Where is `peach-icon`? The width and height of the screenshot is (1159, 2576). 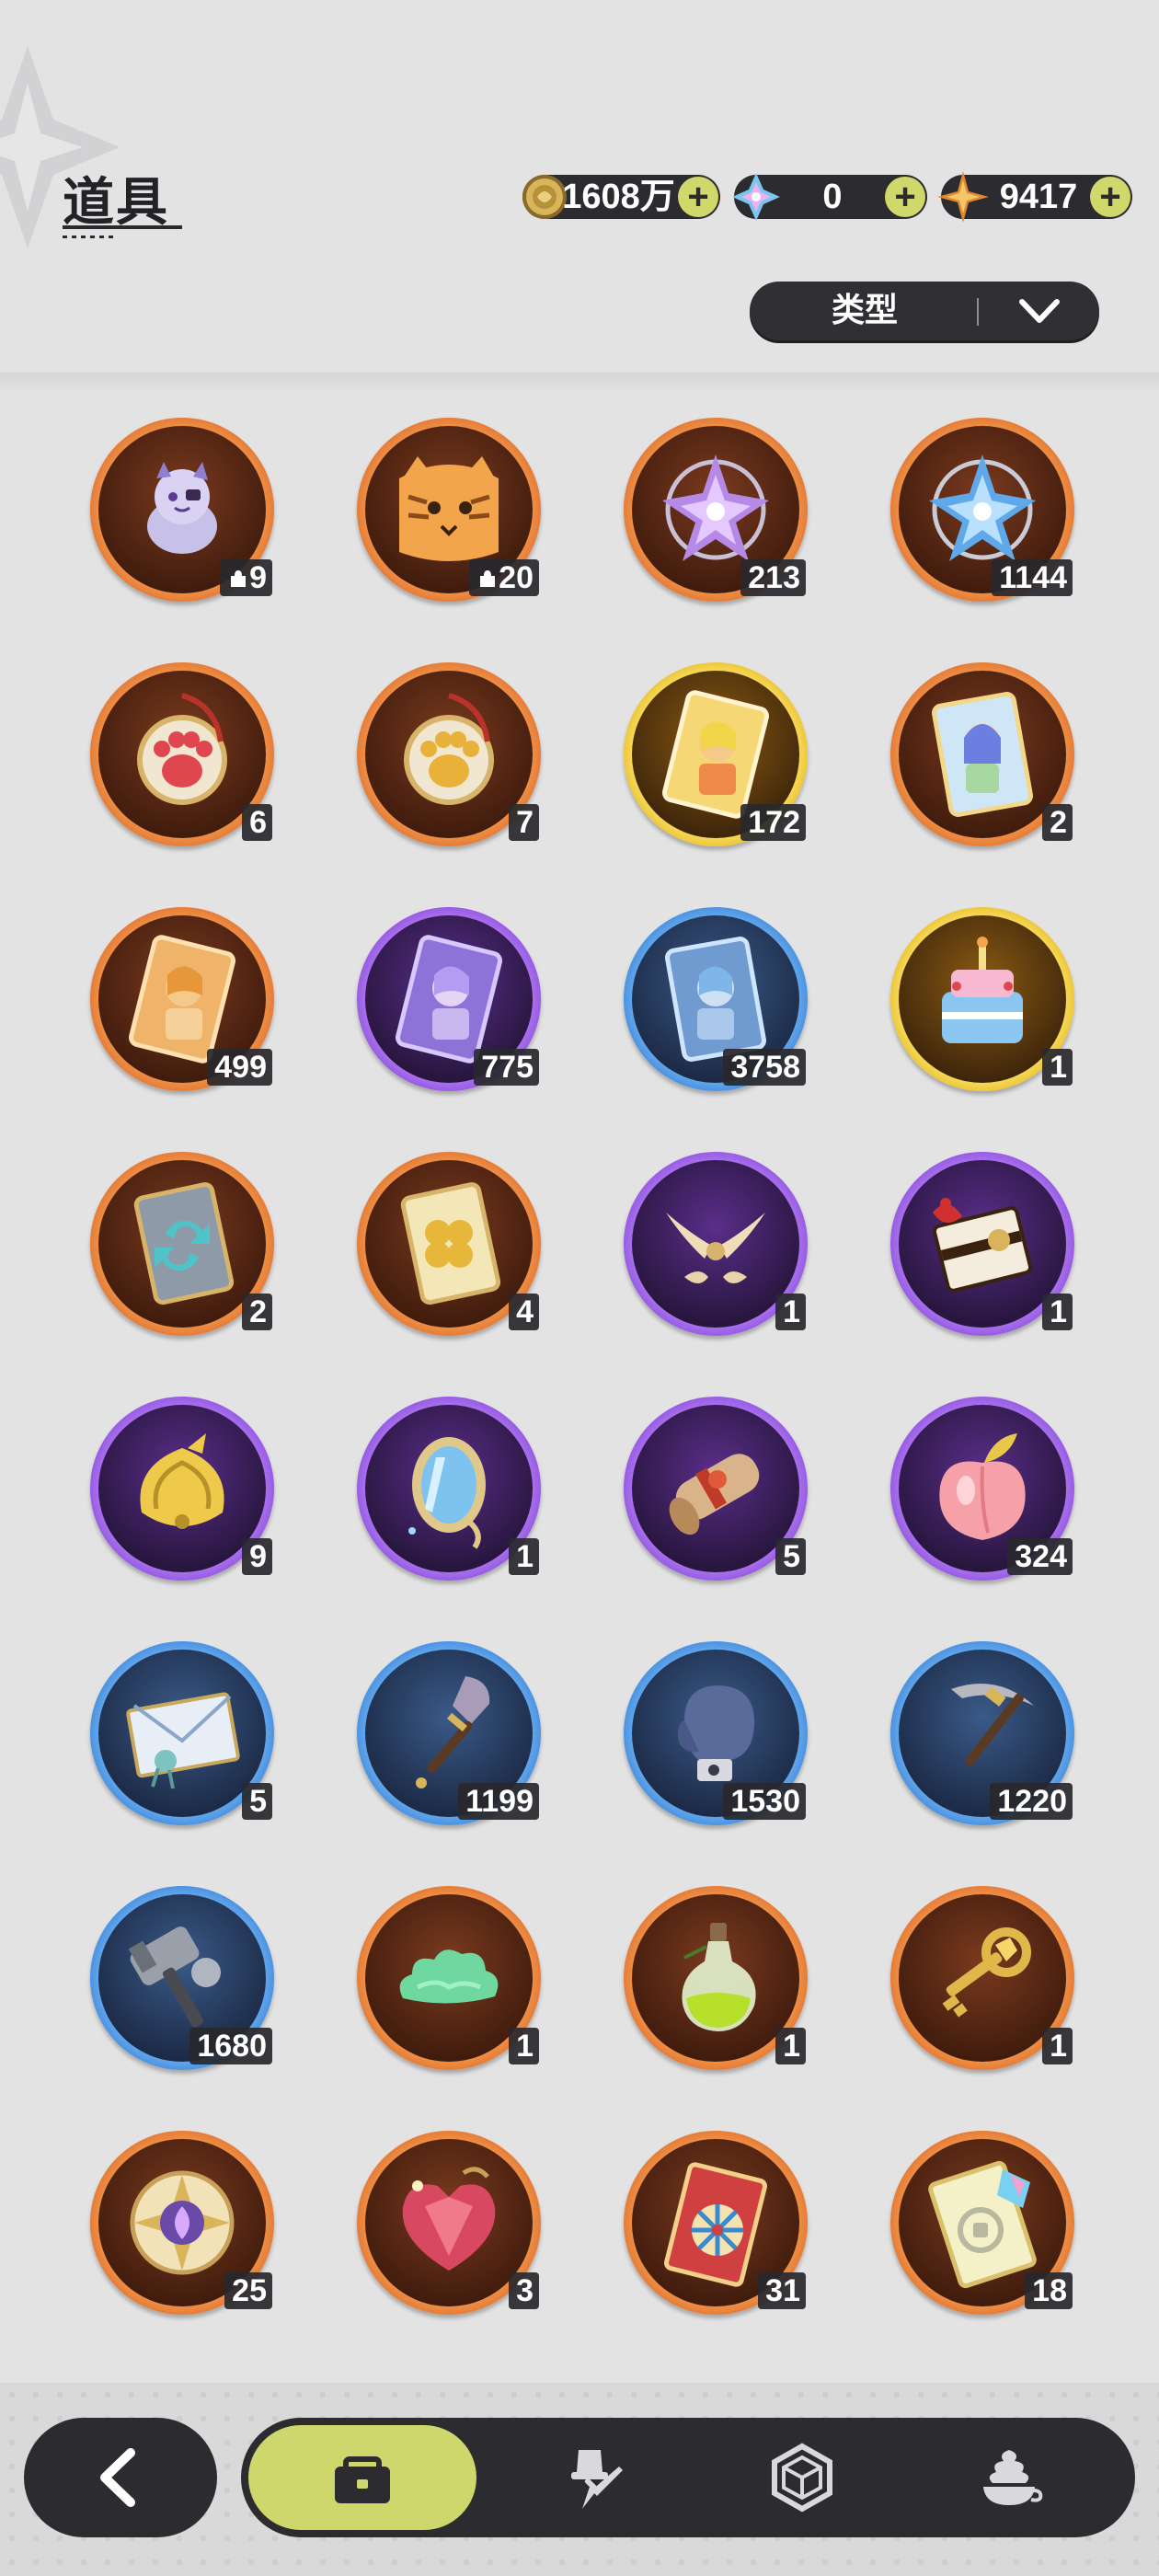
peach-icon is located at coordinates (982, 1486).